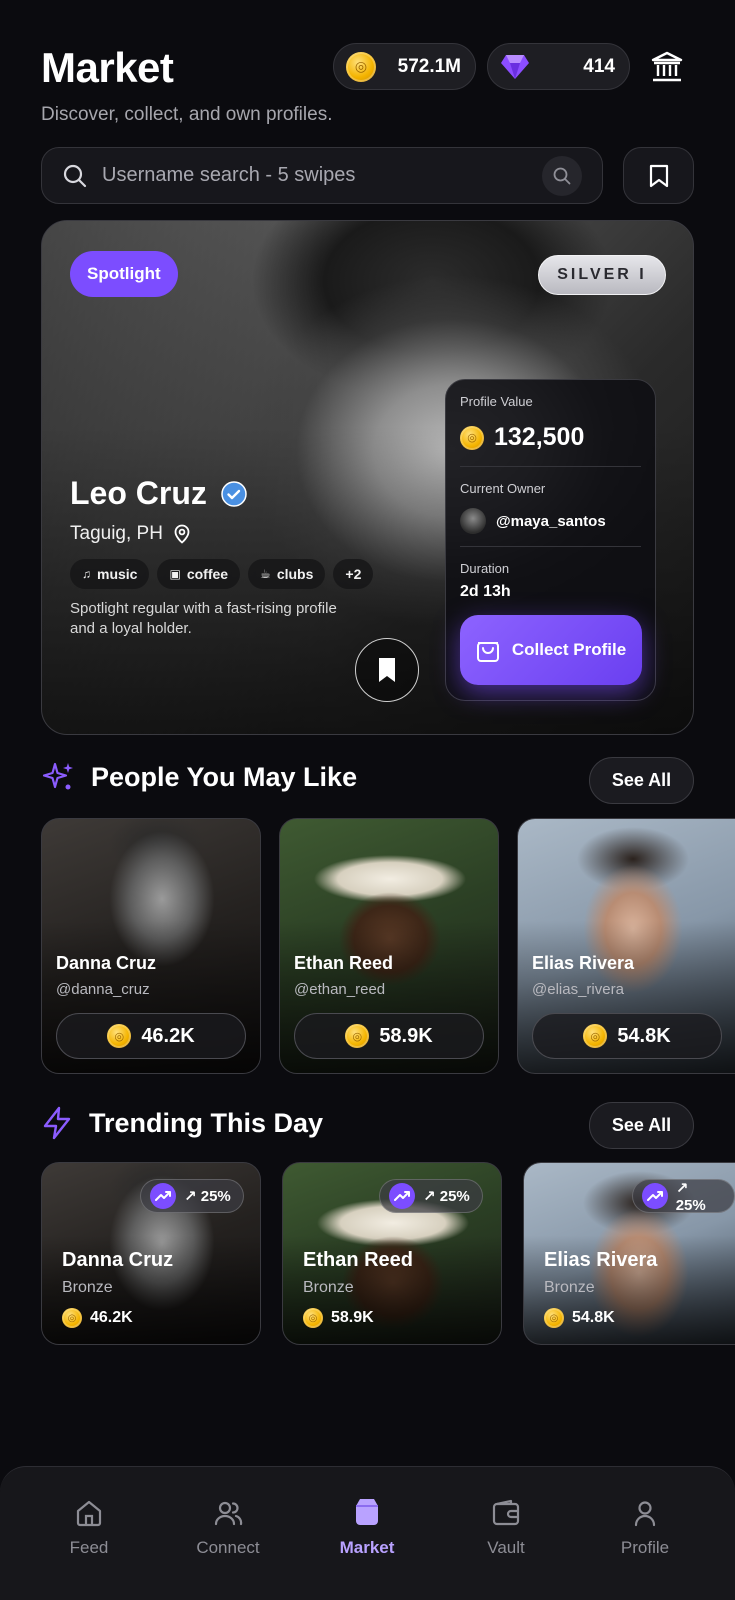 The width and height of the screenshot is (735, 1600). What do you see at coordinates (599, 66) in the screenshot?
I see `gem-balance-value: 414` at bounding box center [599, 66].